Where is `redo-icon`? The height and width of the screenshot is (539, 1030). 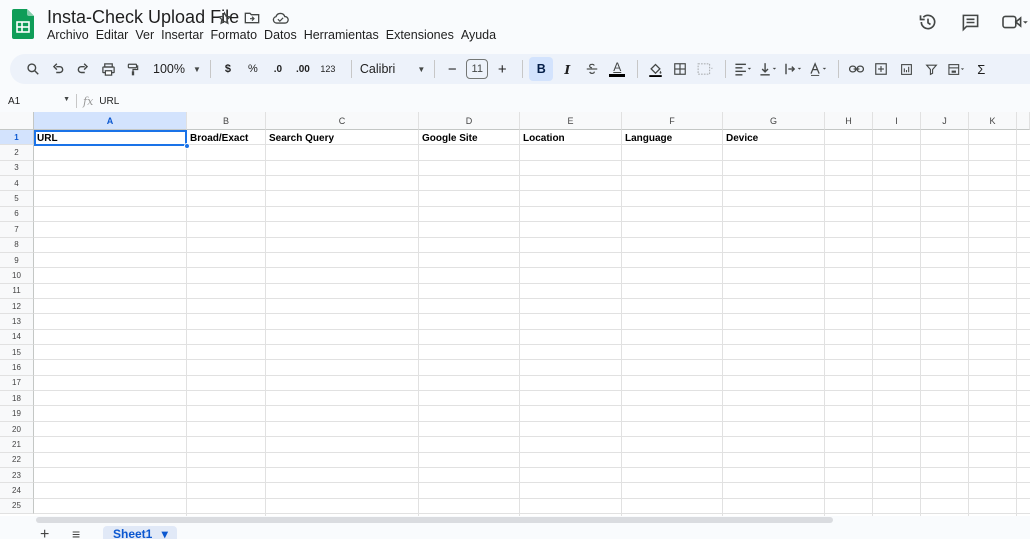
redo-icon is located at coordinates (83, 69).